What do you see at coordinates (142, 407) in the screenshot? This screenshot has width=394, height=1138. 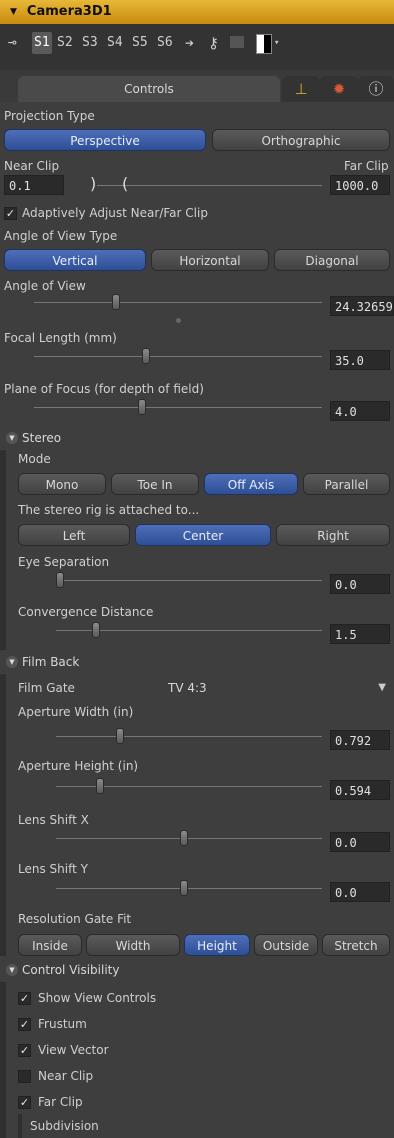 I see `focus-slider-knob` at bounding box center [142, 407].